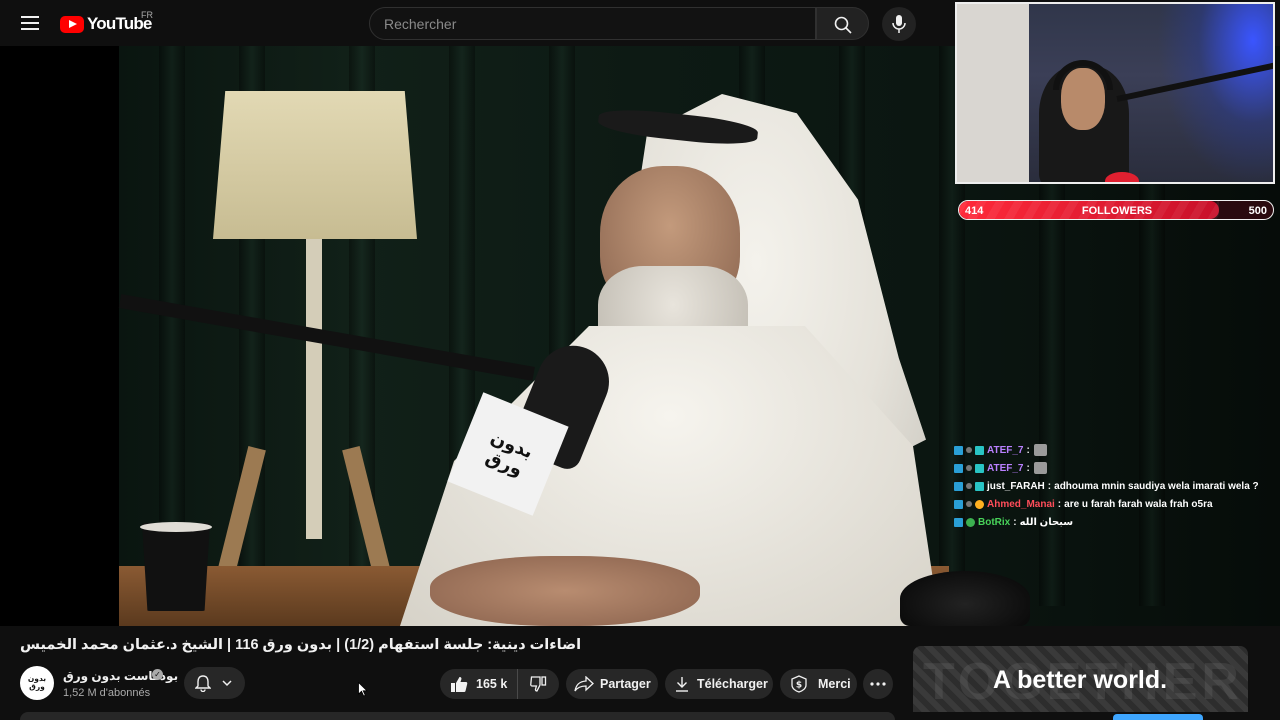  I want to click on like-count: 165 k, so click(492, 684).